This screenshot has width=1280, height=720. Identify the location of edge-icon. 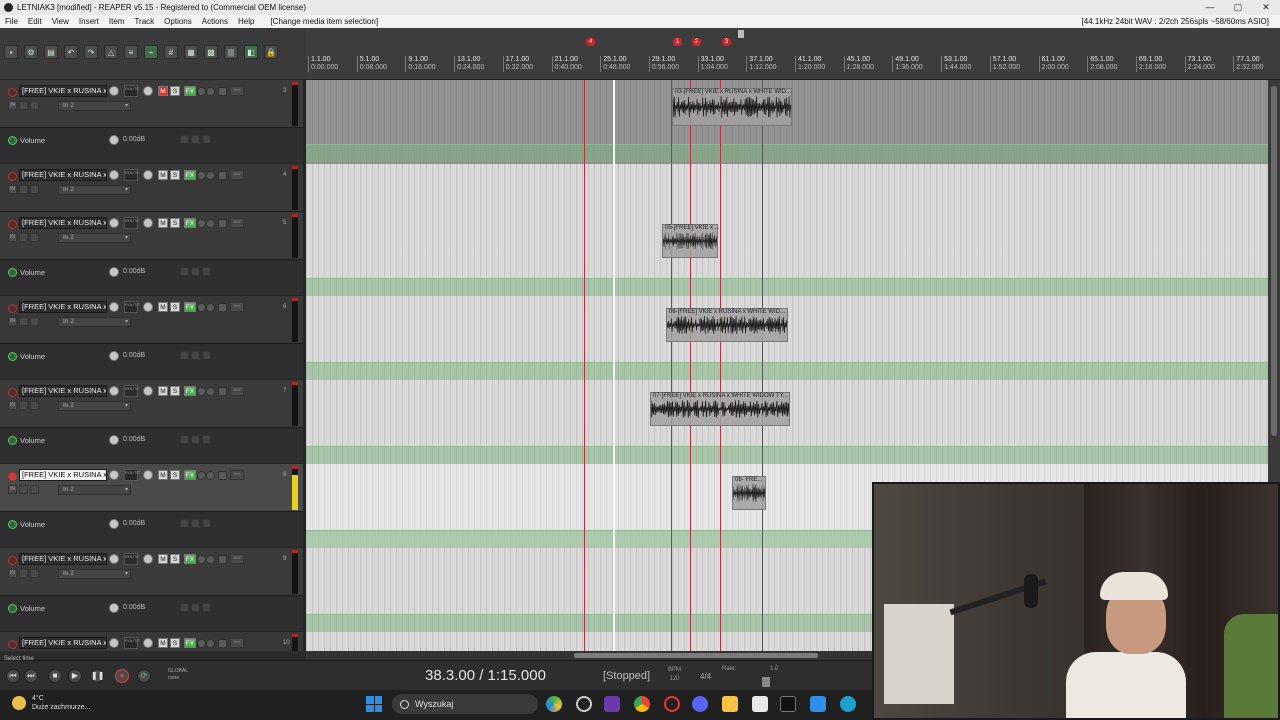
(848, 704).